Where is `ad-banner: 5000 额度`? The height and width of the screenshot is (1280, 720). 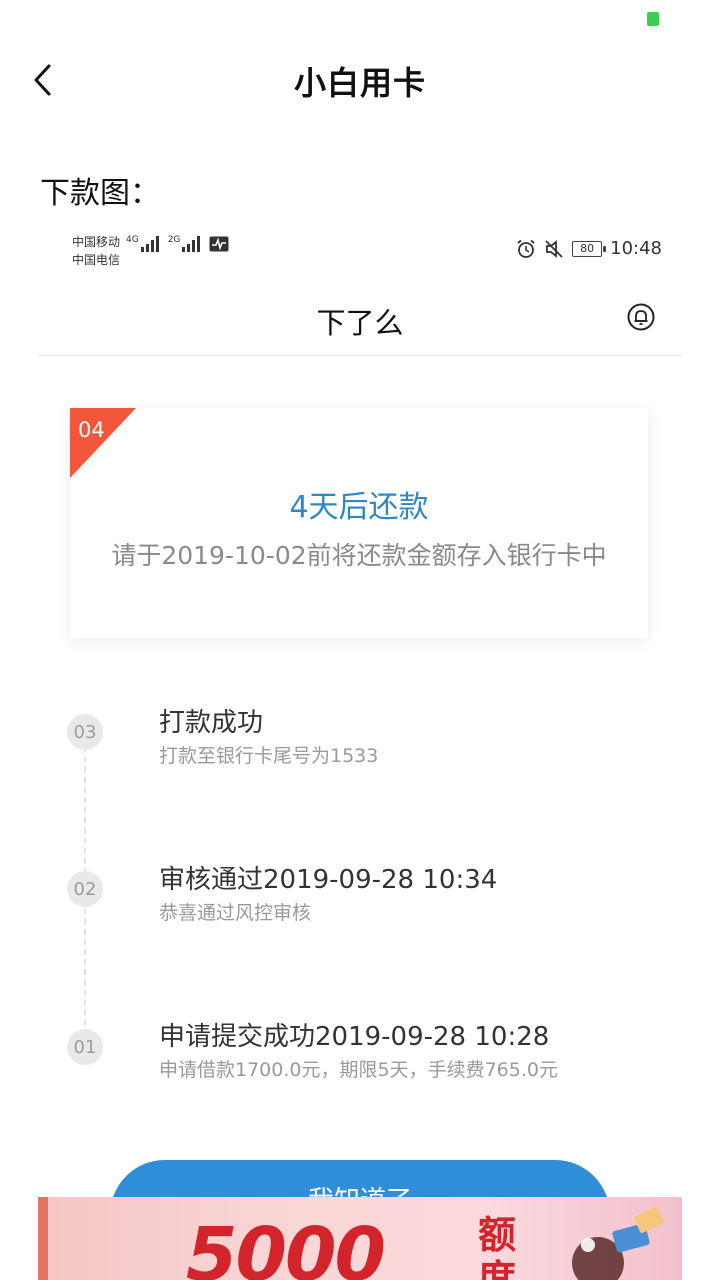 ad-banner: 5000 额度 is located at coordinates (360, 1238).